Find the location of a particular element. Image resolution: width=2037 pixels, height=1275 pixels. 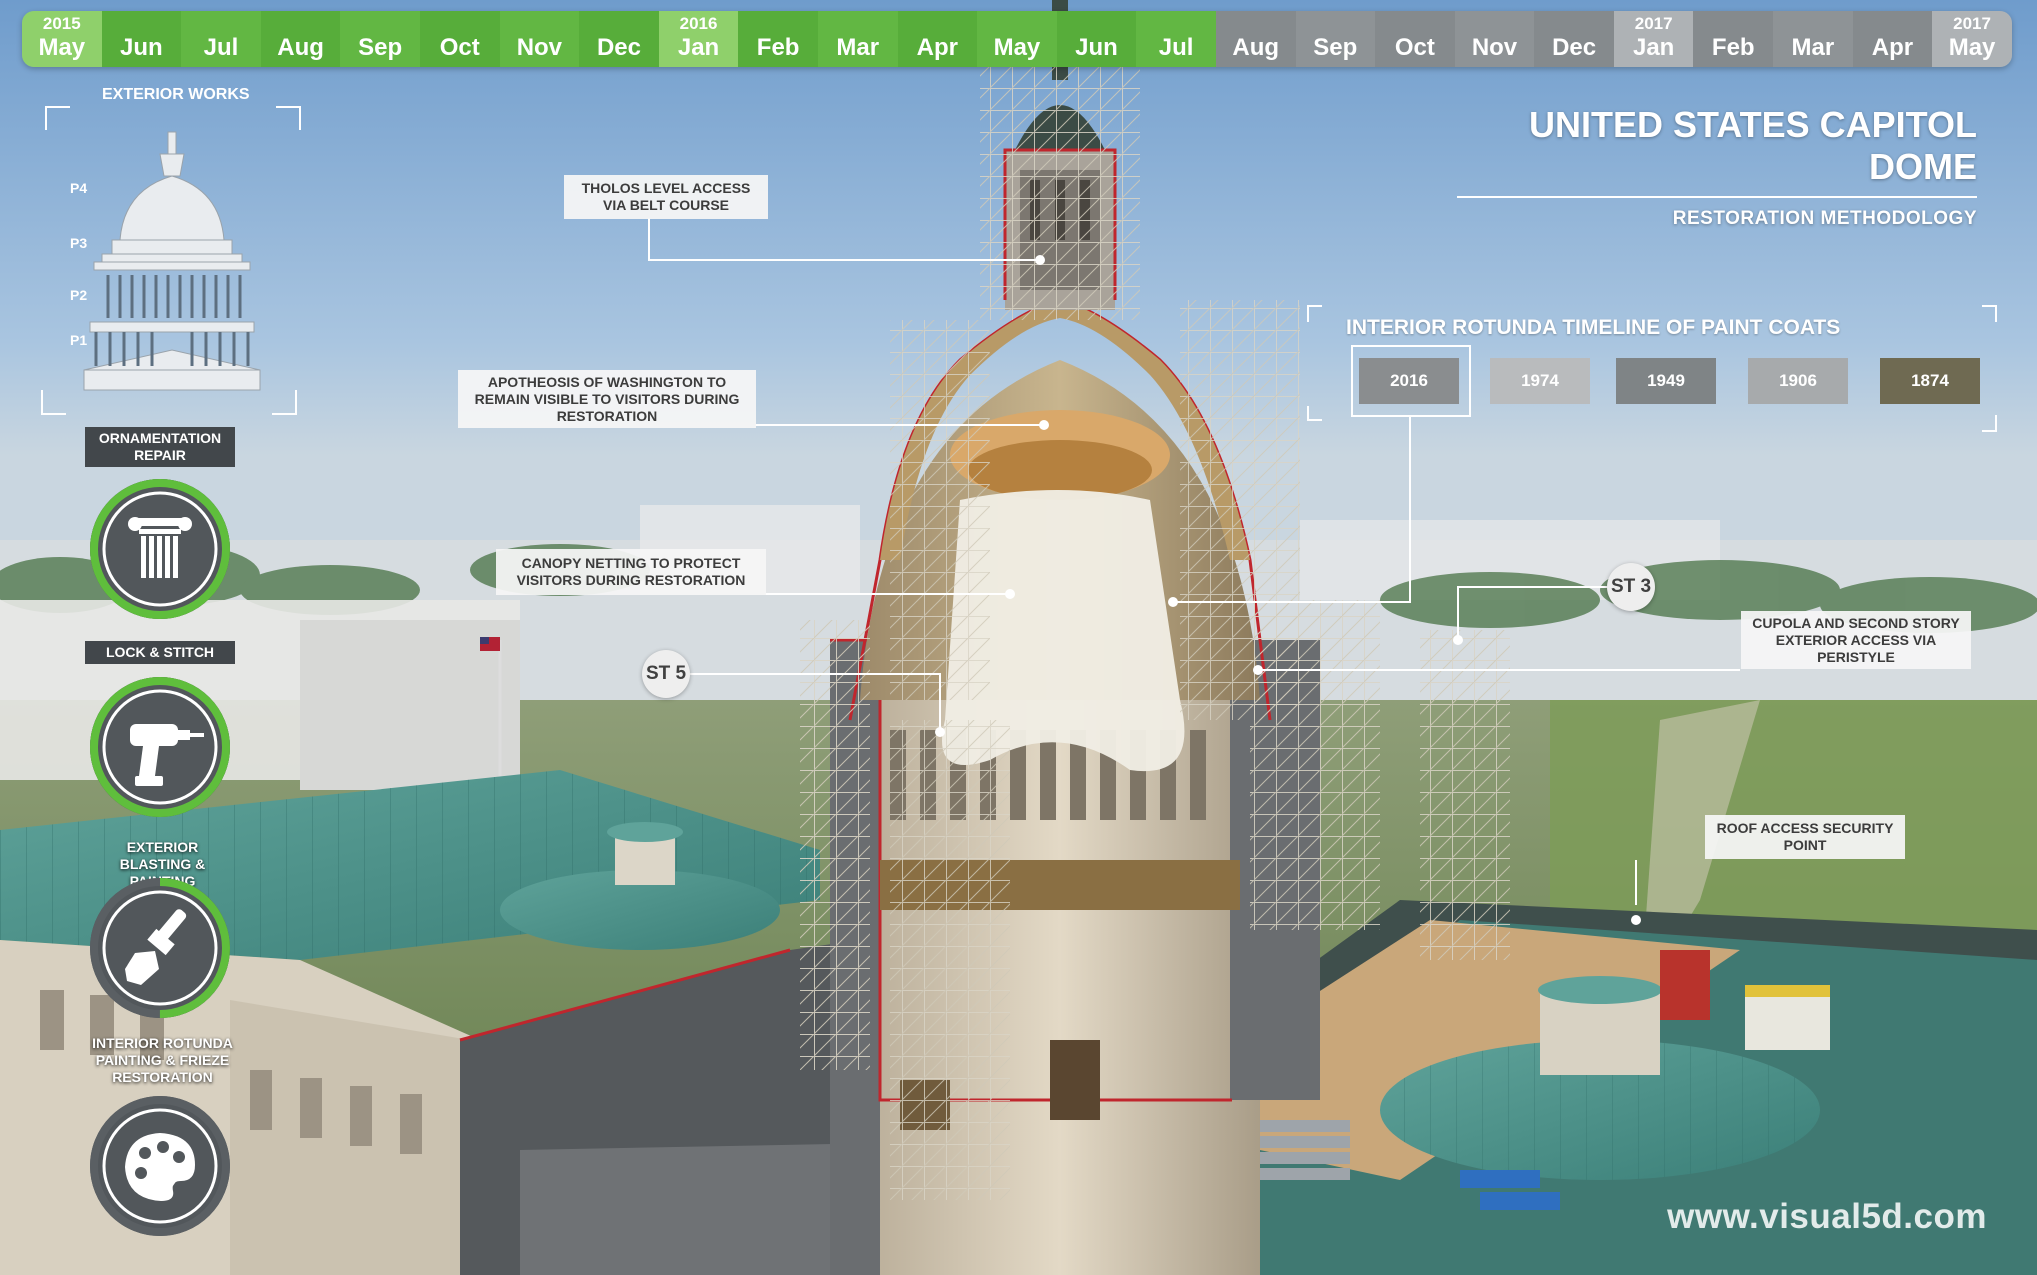

paint-coat-swatch: 1874 is located at coordinates (1930, 381).